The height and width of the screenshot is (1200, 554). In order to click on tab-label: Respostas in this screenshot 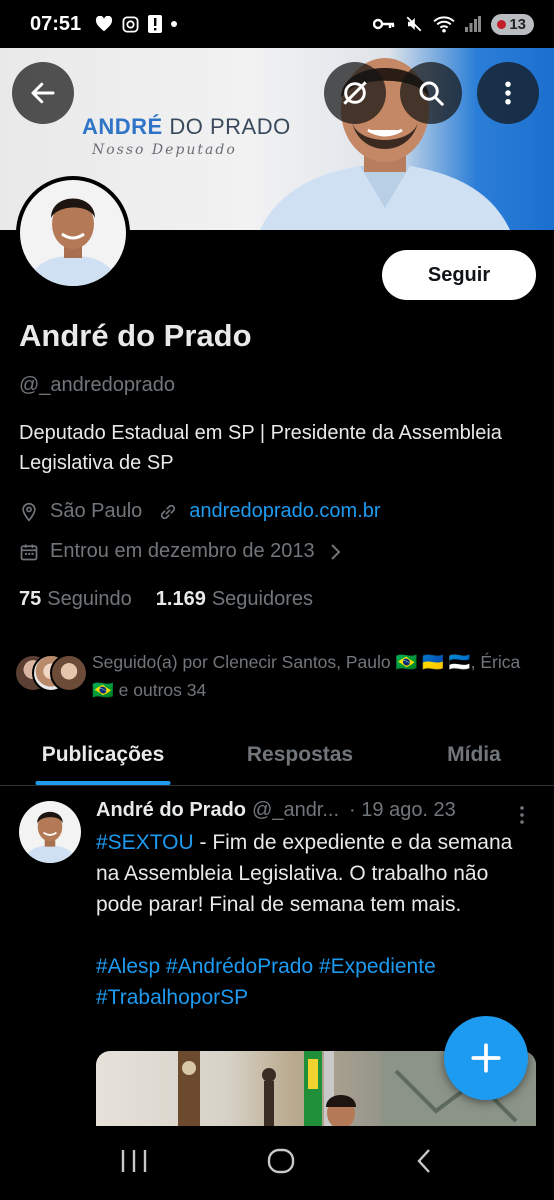, I will do `click(300, 754)`.